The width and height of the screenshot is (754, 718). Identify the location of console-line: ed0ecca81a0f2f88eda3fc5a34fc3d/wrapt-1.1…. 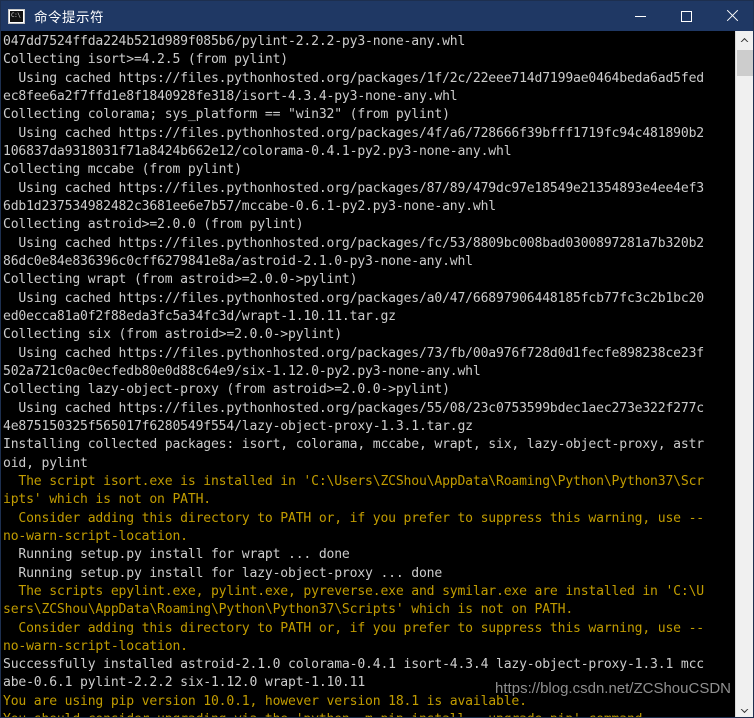
(199, 316).